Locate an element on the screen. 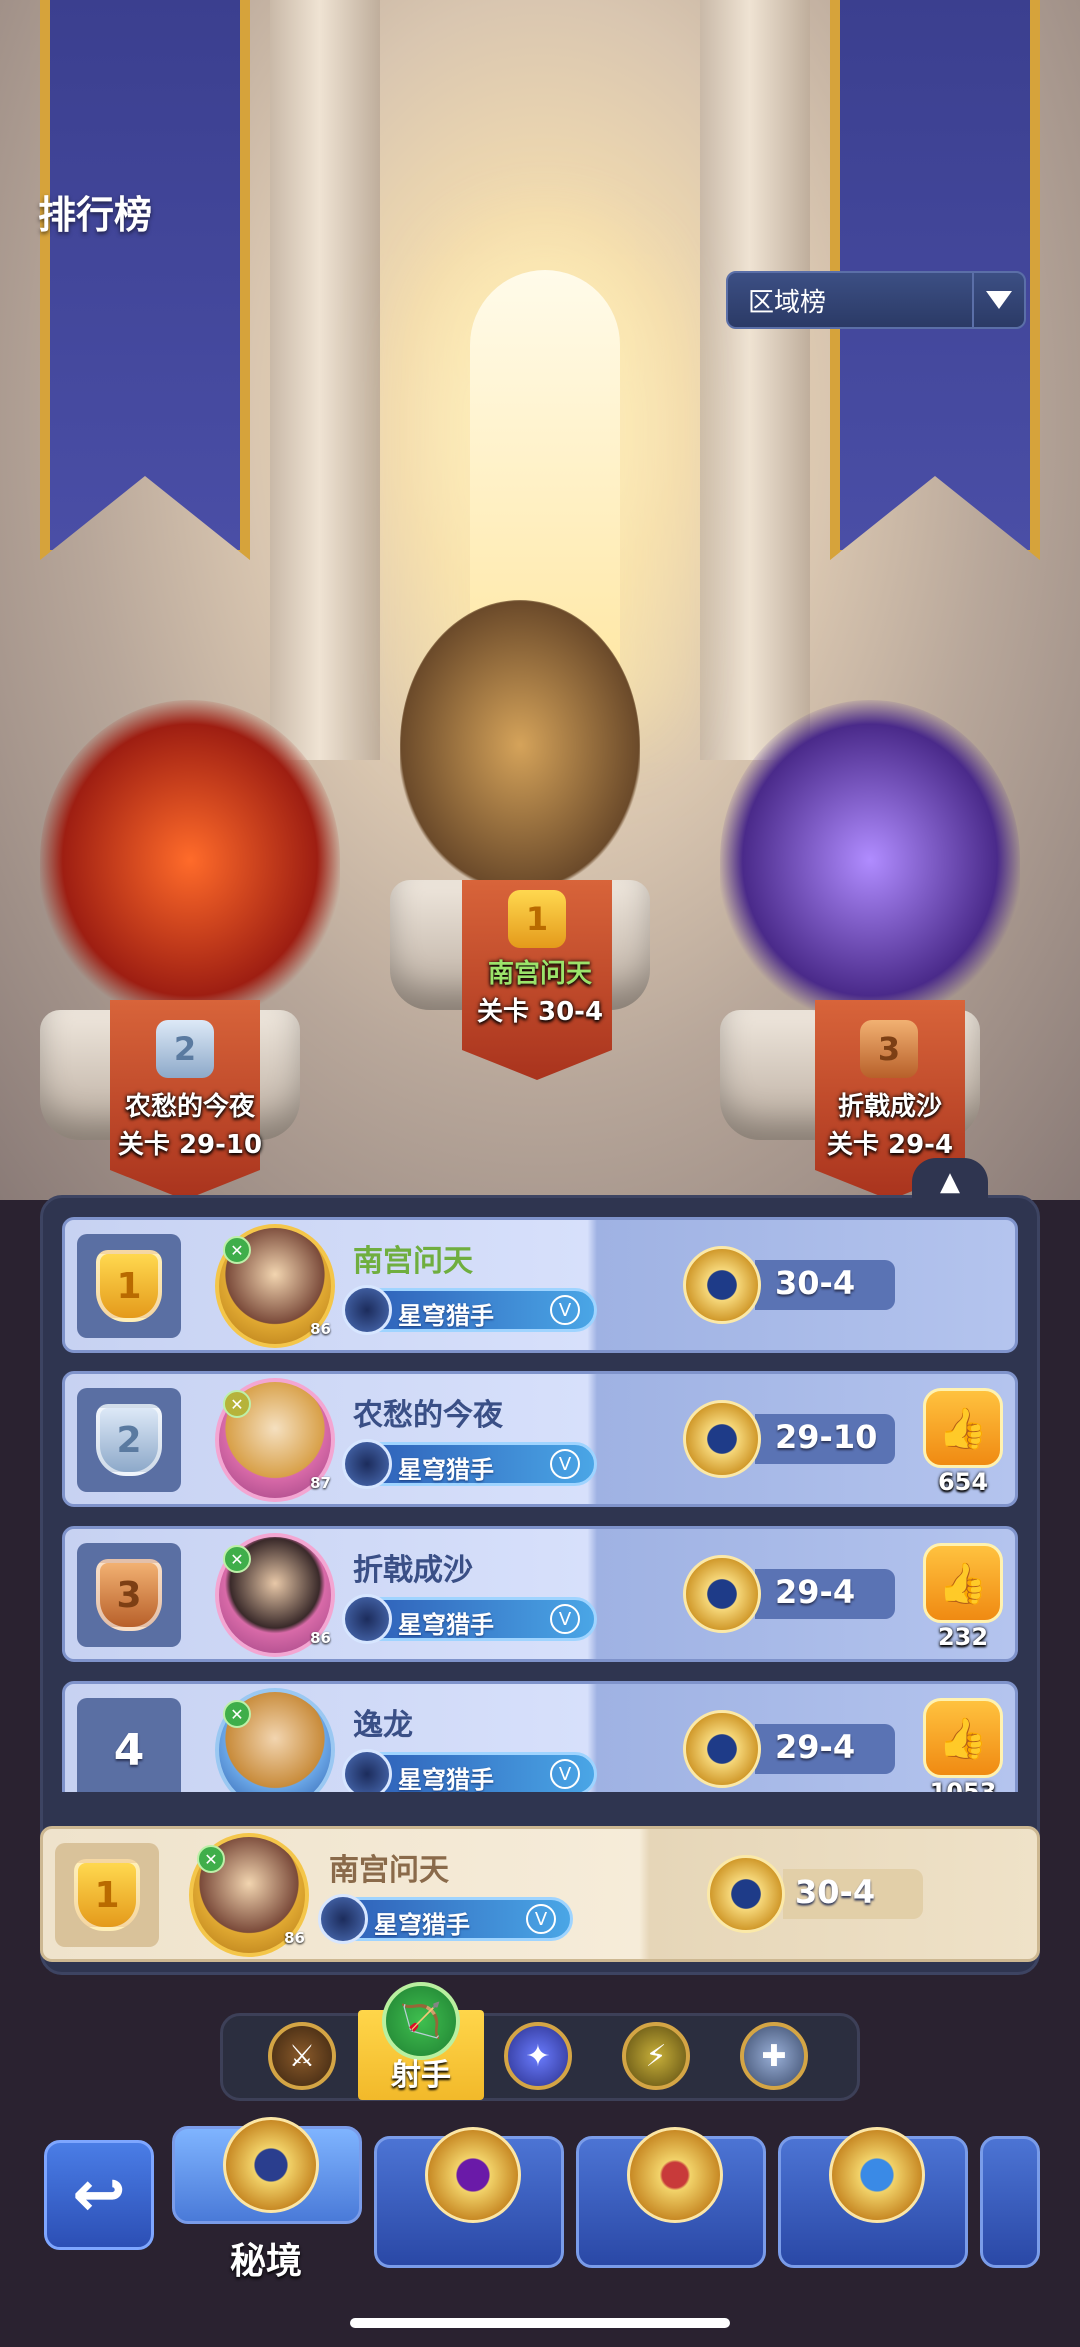  podium-stage: 关卡 29-10 is located at coordinates (190, 1145).